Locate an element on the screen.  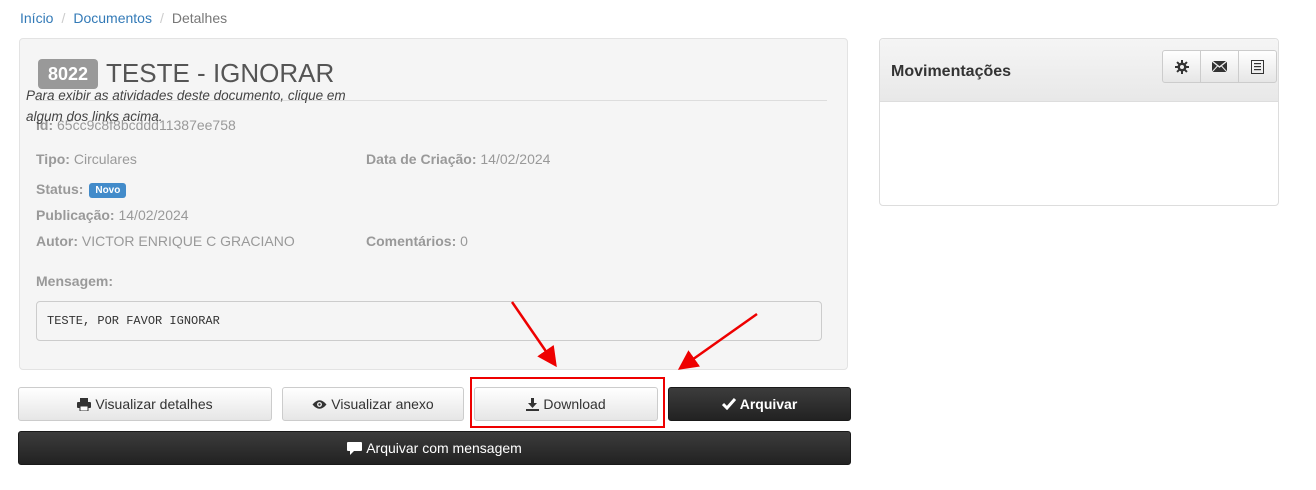
field-tipo-value: Circulares is located at coordinates (105, 159).